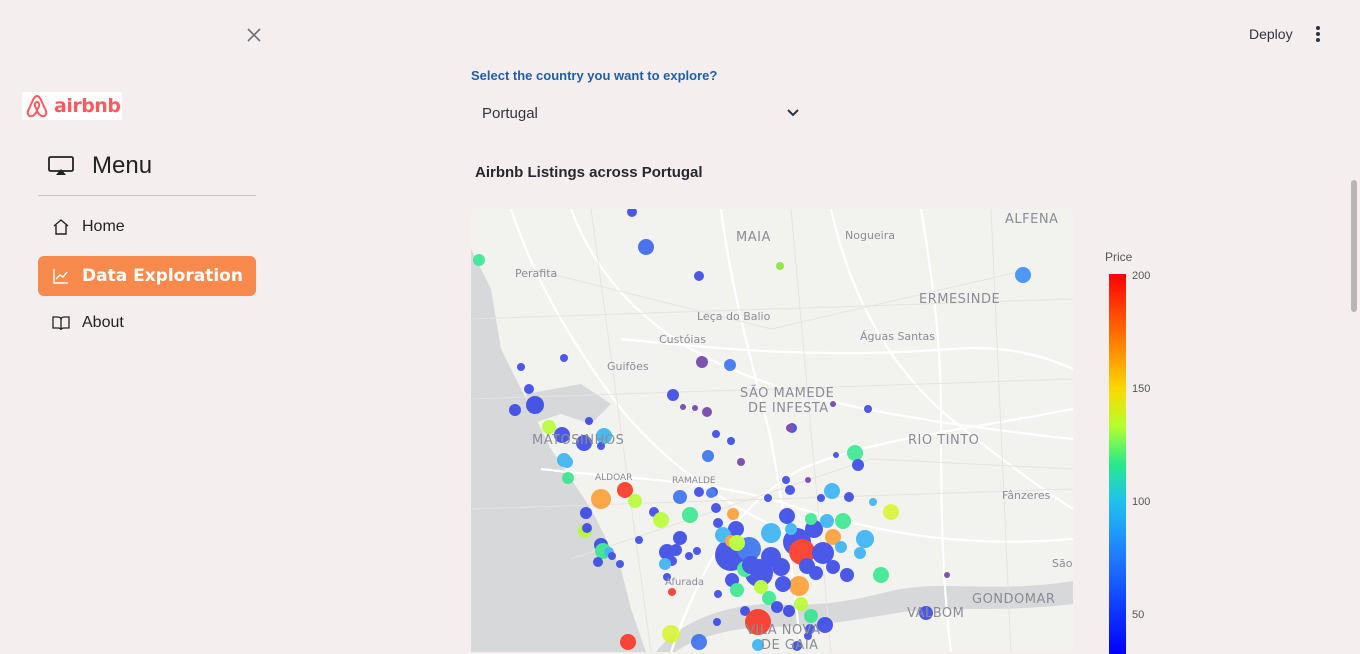  I want to click on map-label-matosinhos: MATOSINHOS, so click(578, 440).